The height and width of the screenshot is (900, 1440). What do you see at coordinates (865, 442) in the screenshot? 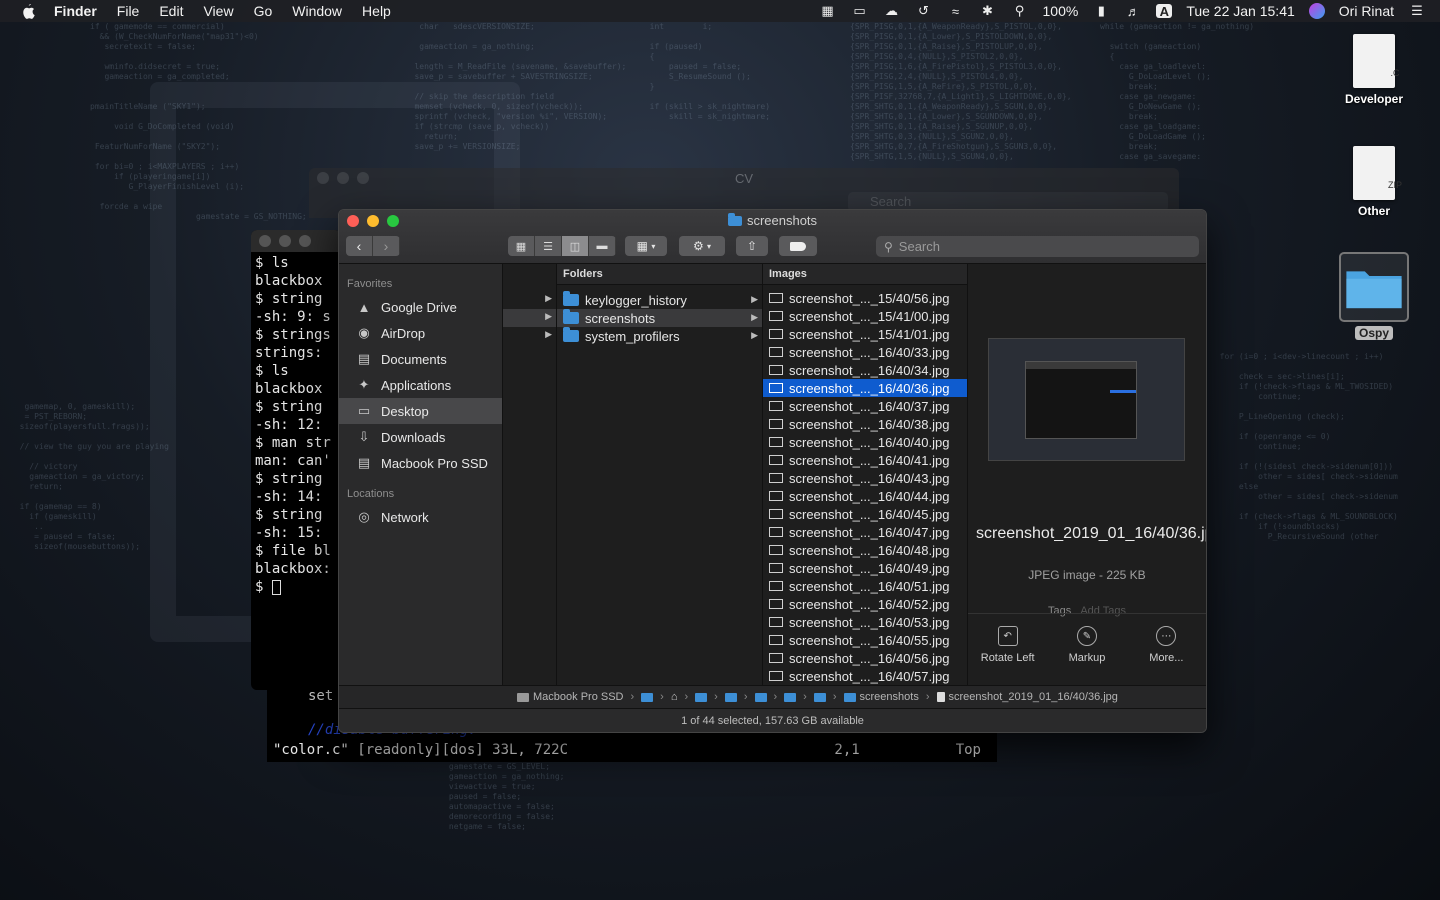
I see `image-row: screenshot_..._16/40/40.jpg` at bounding box center [865, 442].